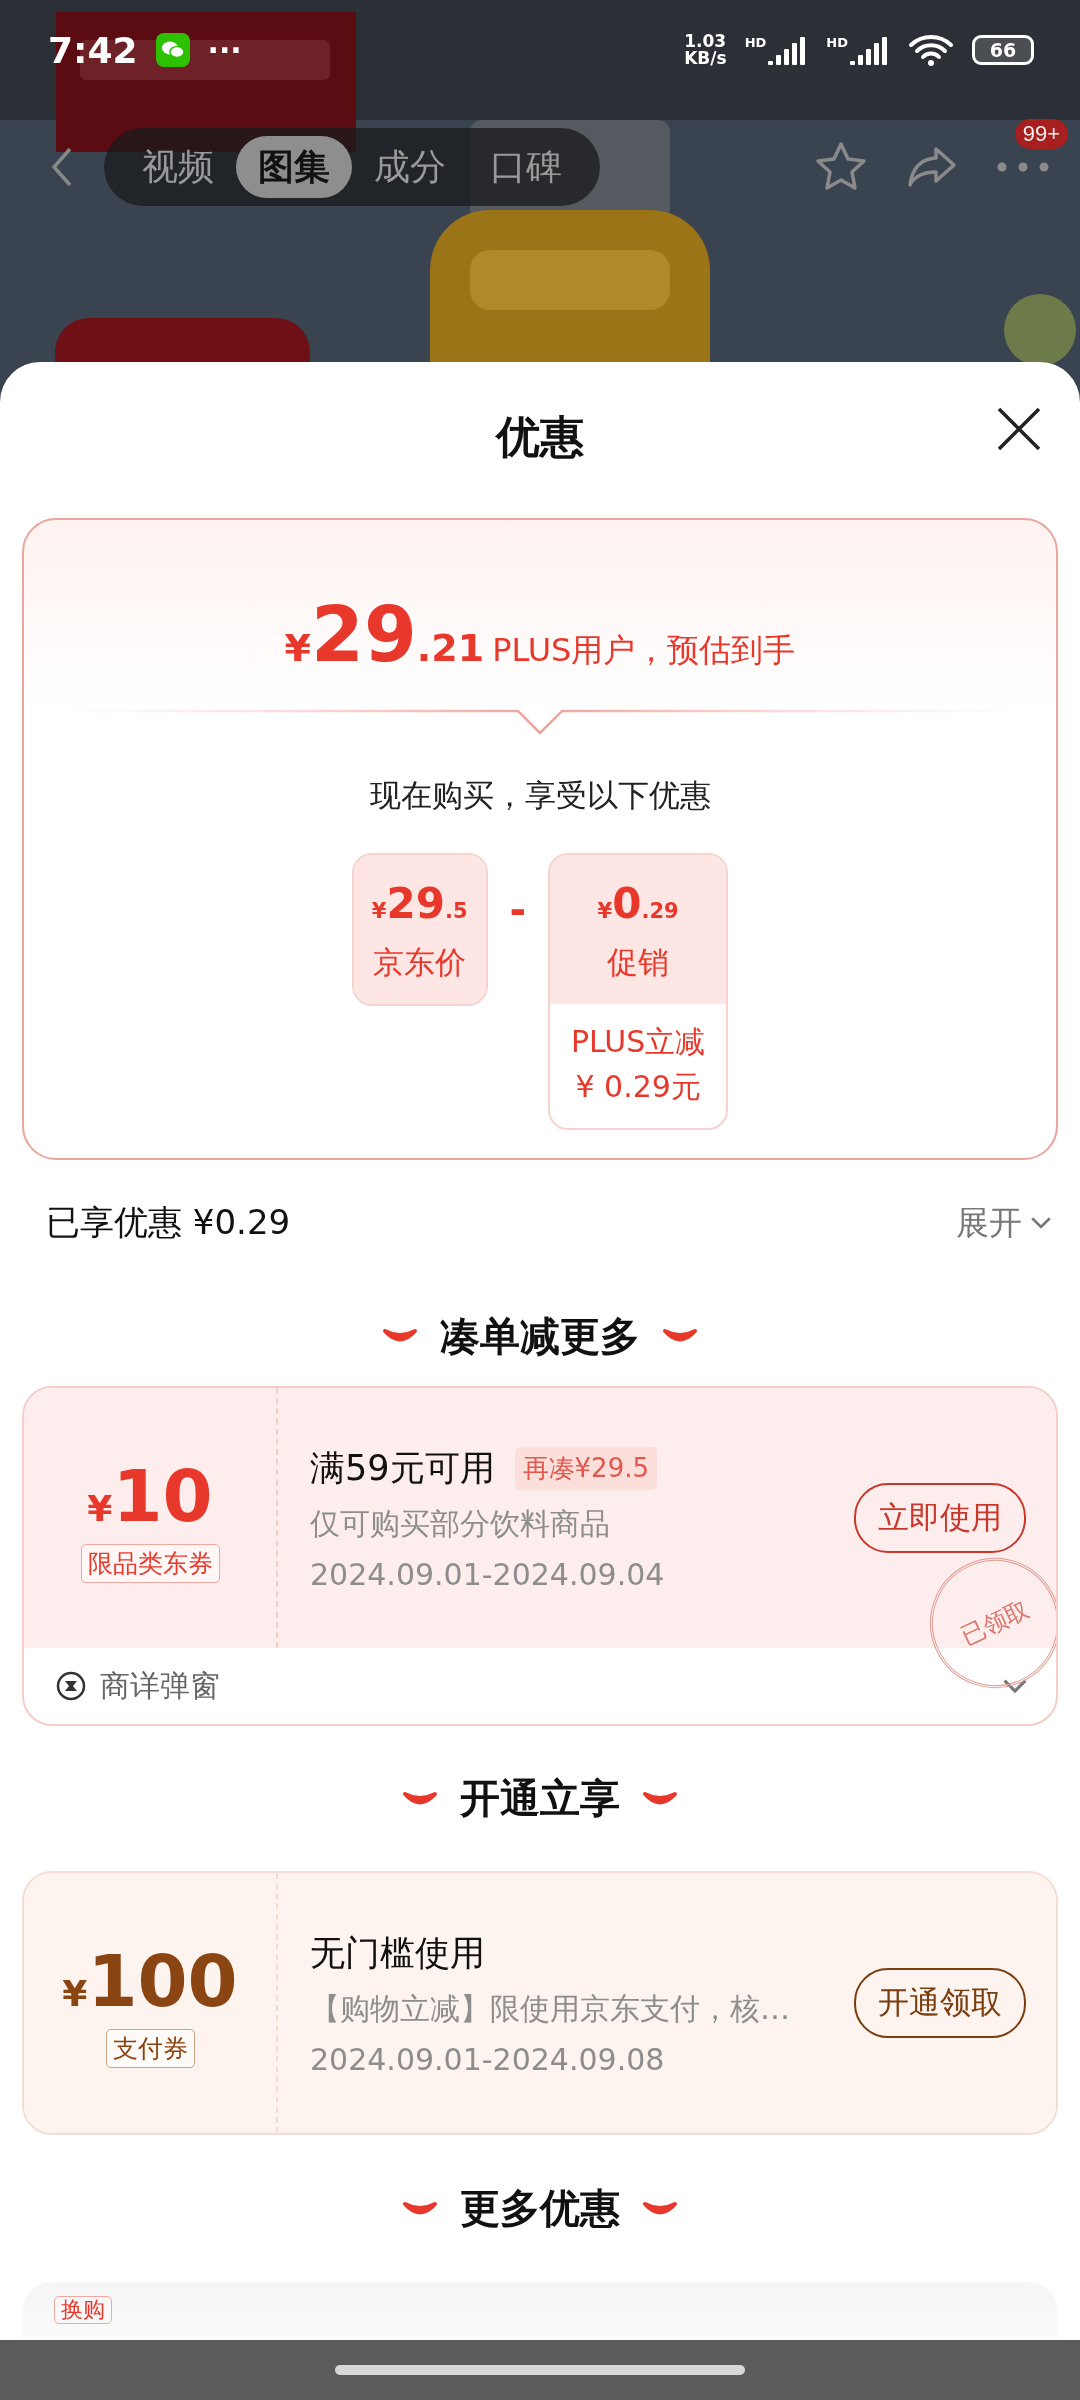 This screenshot has width=1080, height=2400. I want to click on close-icon, so click(1019, 429).